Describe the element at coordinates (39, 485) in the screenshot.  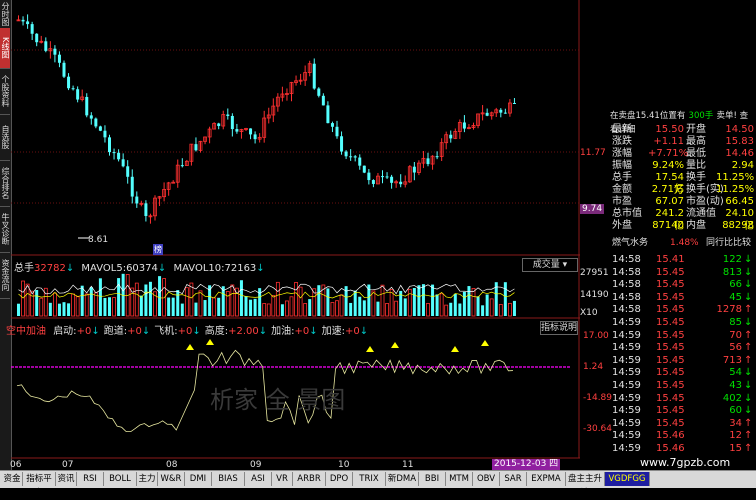
I see `tab-1: 指标平台` at that location.